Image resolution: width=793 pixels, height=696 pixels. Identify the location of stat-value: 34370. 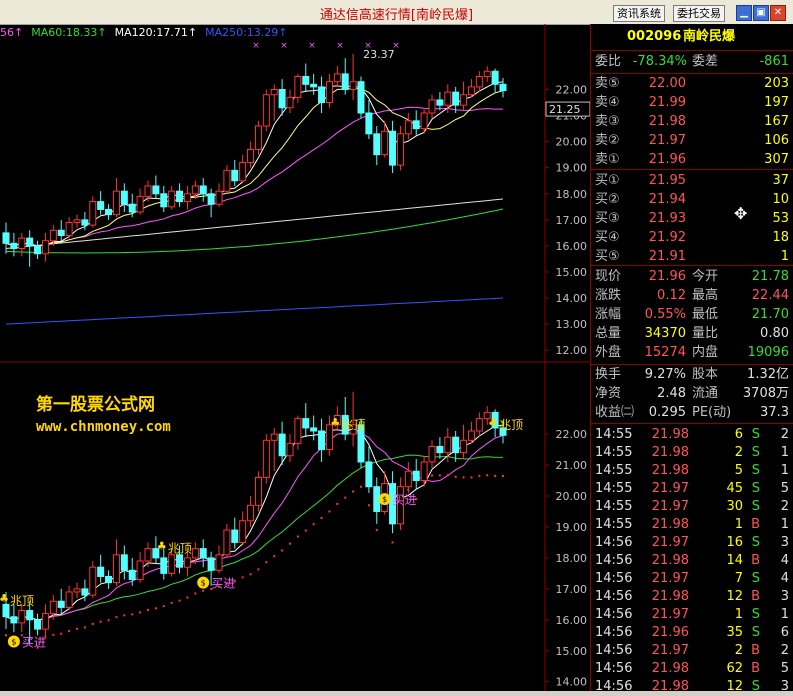
(665, 333).